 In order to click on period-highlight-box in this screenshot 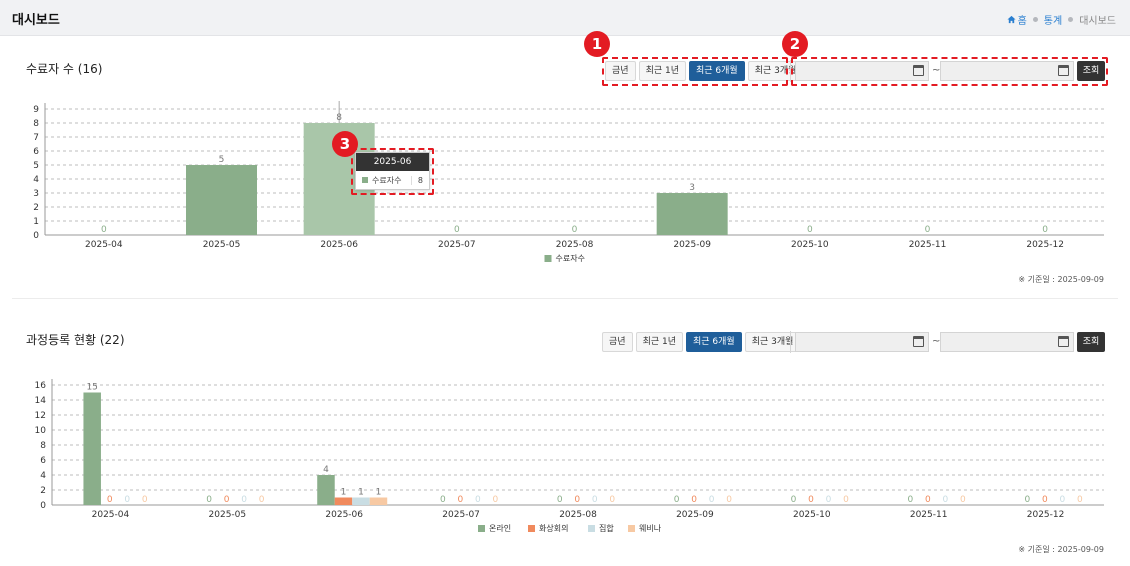, I will do `click(695, 71)`.